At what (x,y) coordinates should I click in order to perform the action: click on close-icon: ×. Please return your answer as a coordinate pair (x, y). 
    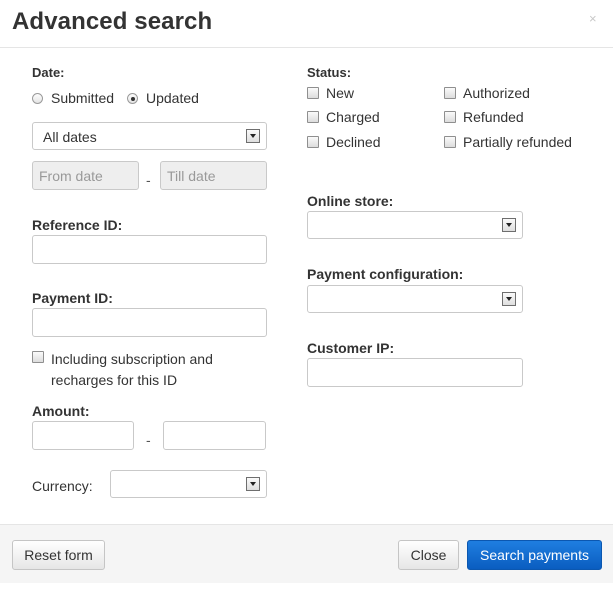
    Looking at the image, I should click on (593, 18).